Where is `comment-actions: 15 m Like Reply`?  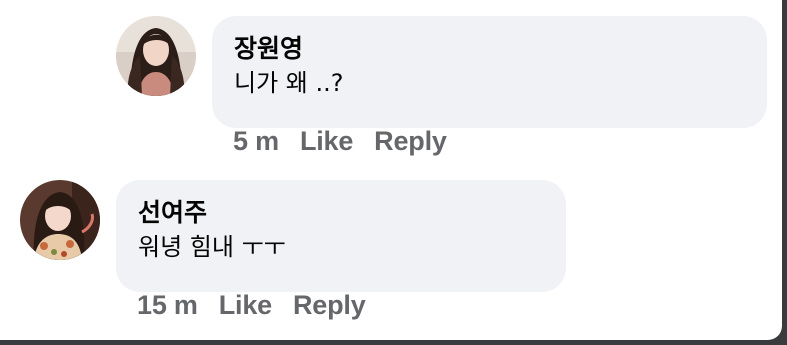
comment-actions: 15 m Like Reply is located at coordinates (262, 305).